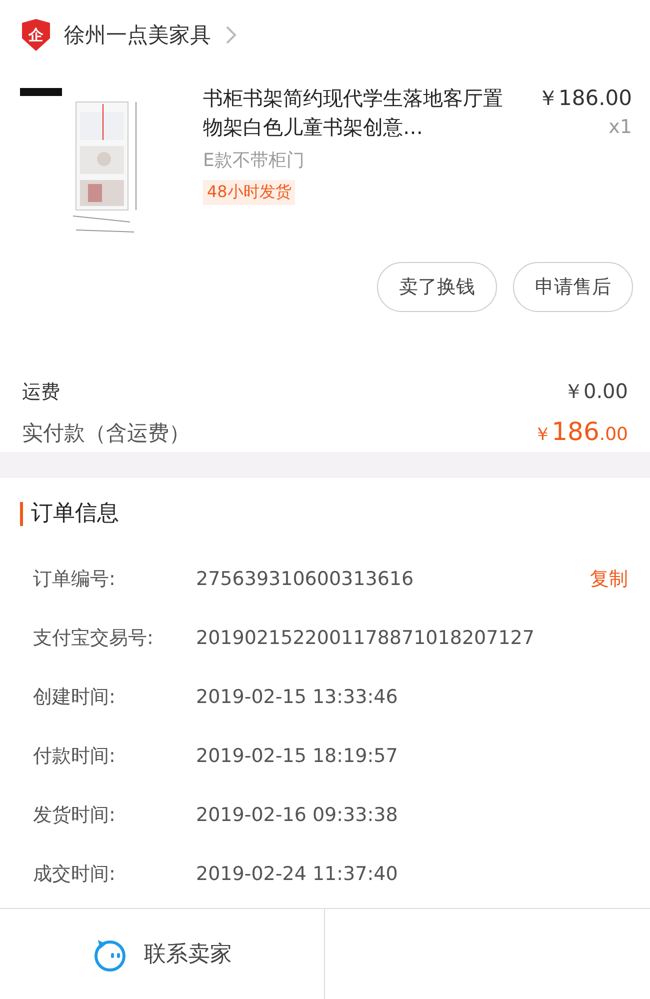 Image resolution: width=650 pixels, height=999 pixels. What do you see at coordinates (74, 815) in the screenshot?
I see `info-label: 发货时间:` at bounding box center [74, 815].